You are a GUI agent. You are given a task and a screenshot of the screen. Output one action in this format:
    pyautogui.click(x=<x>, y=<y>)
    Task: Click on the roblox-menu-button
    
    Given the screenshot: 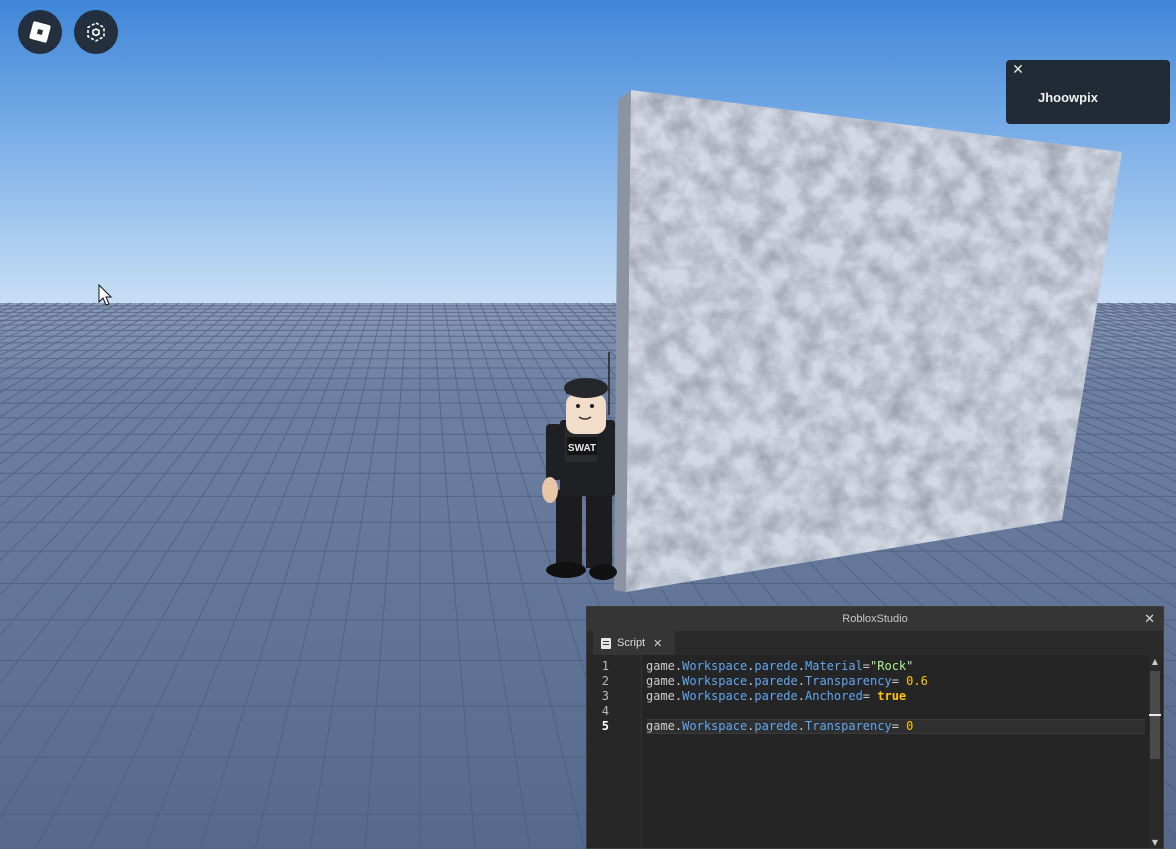 What is the action you would take?
    pyautogui.click(x=40, y=32)
    